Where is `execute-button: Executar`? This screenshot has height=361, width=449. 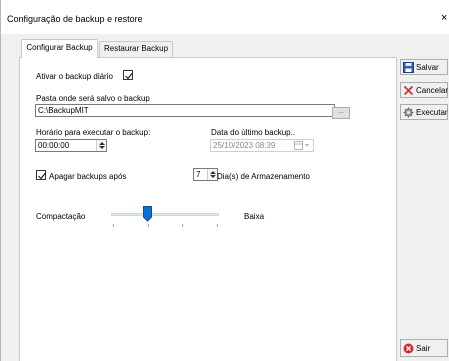
execute-button: Executar is located at coordinates (424, 112).